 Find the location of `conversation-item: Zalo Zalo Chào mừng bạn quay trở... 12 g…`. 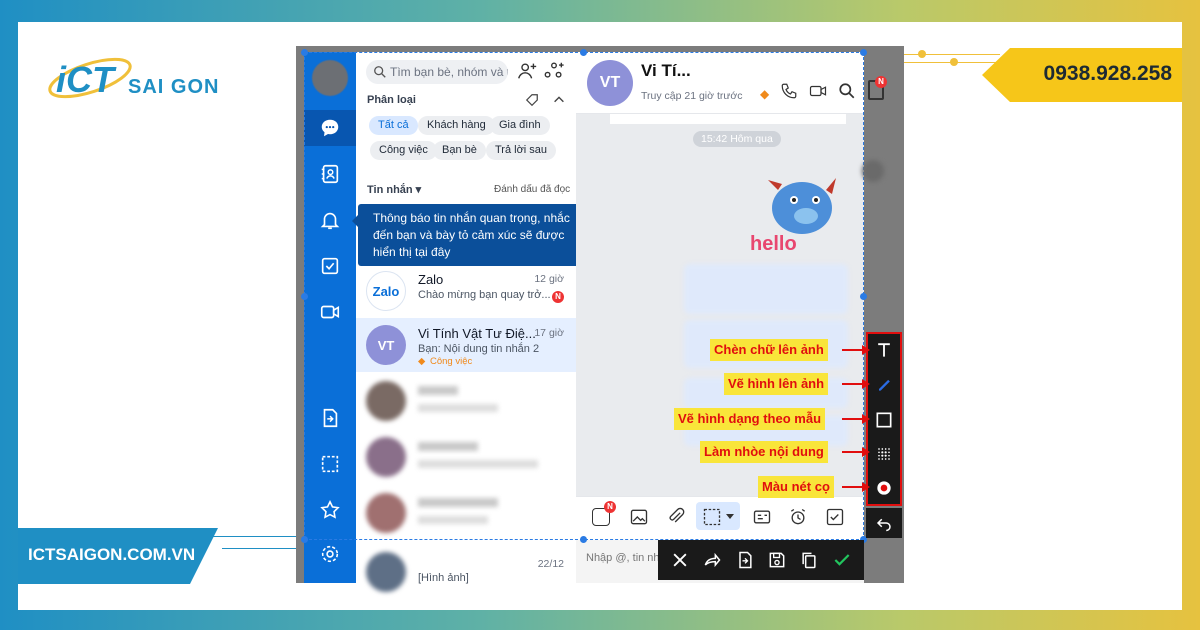

conversation-item: Zalo Zalo Chào mừng bạn quay trở... 12 g… is located at coordinates (466, 291).